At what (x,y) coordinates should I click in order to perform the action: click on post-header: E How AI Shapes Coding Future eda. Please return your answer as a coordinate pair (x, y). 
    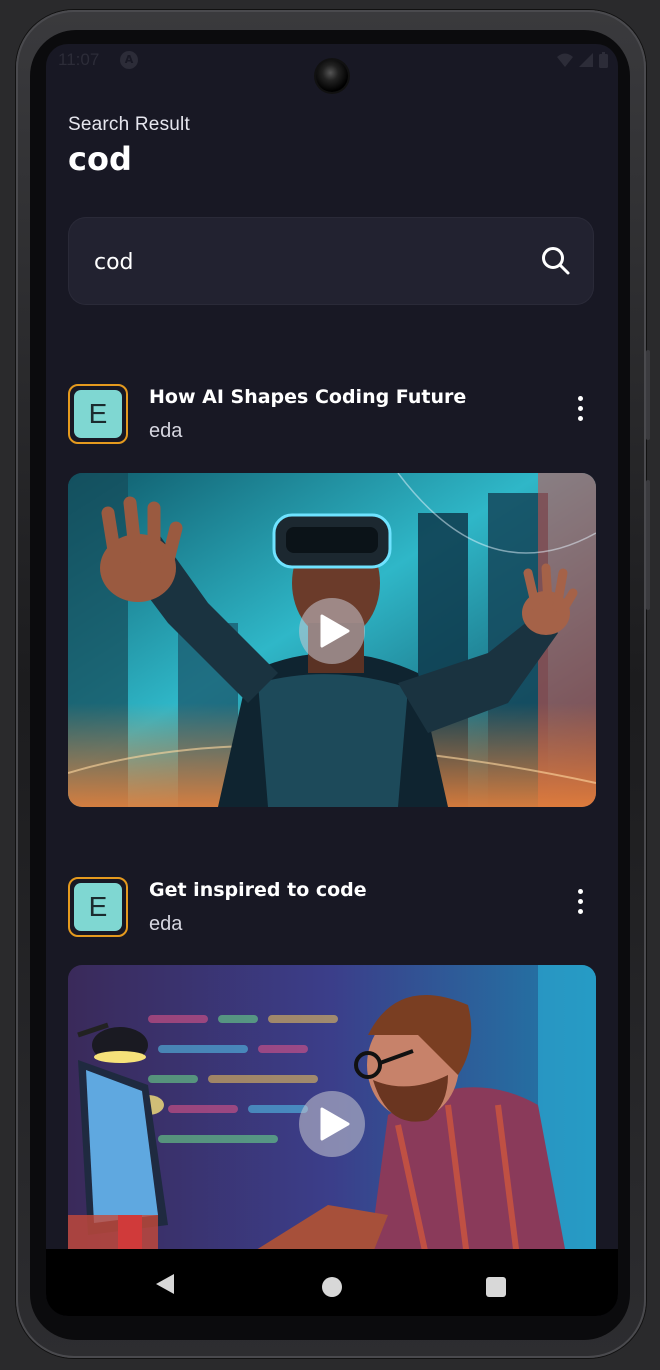
    Looking at the image, I should click on (331, 417).